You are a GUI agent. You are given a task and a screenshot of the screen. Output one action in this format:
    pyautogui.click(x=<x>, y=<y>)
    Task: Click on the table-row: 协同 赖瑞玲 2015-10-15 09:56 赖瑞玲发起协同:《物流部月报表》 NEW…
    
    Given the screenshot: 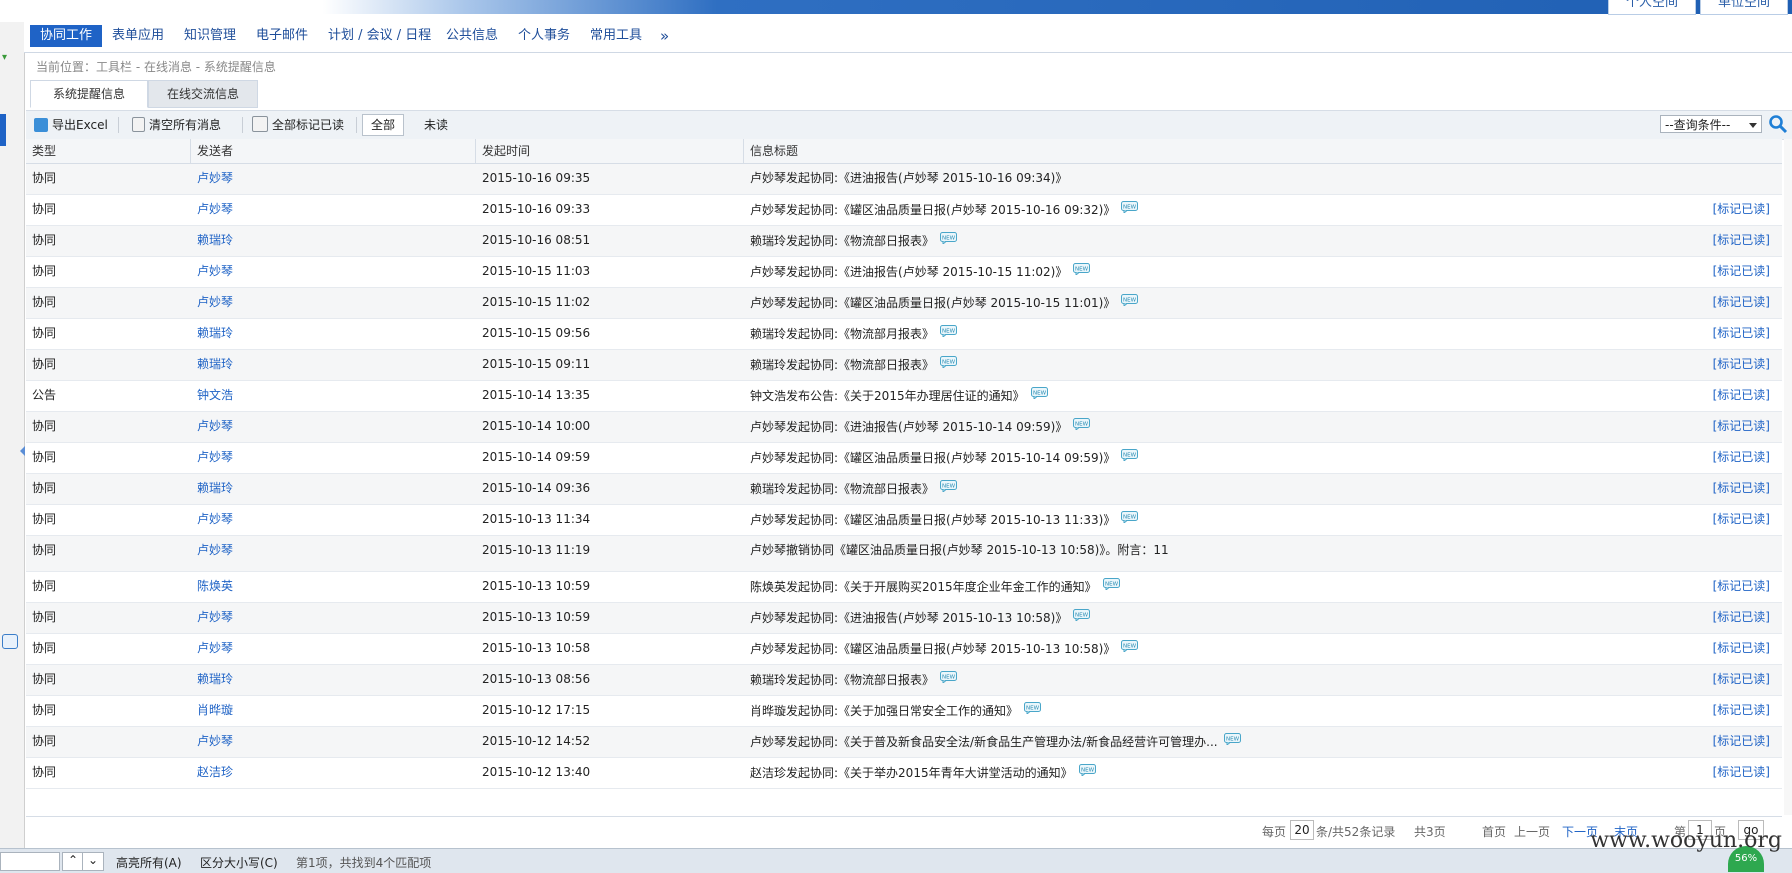 What is the action you would take?
    pyautogui.click(x=904, y=334)
    